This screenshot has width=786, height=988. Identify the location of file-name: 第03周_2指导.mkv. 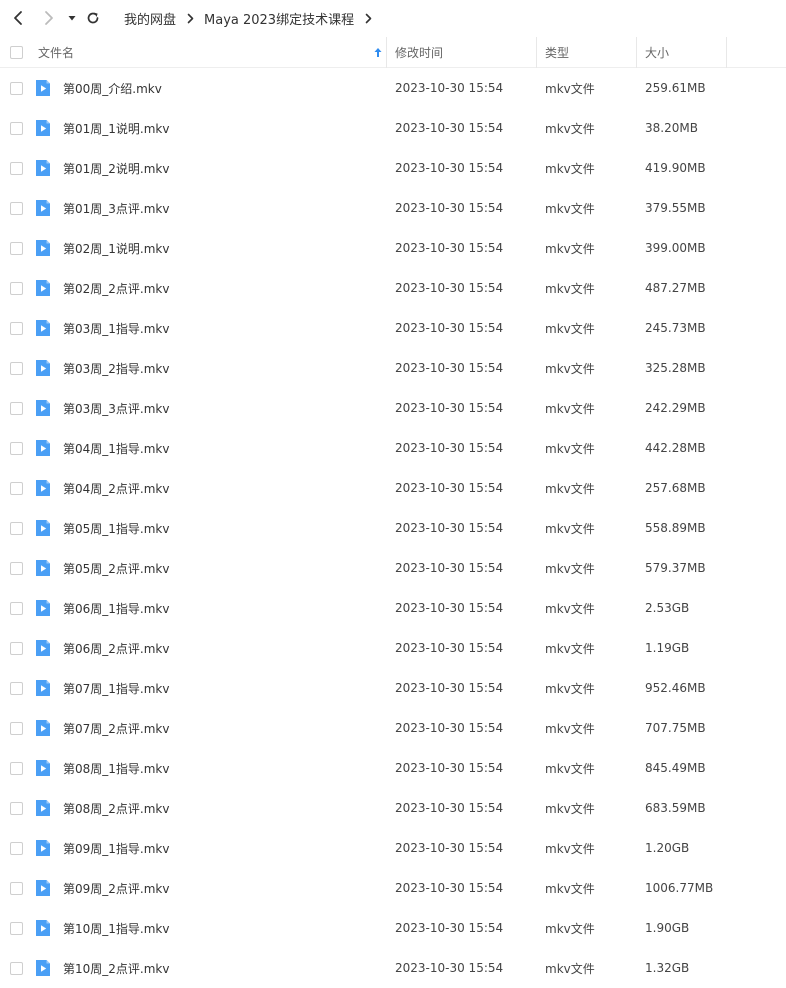
(116, 368).